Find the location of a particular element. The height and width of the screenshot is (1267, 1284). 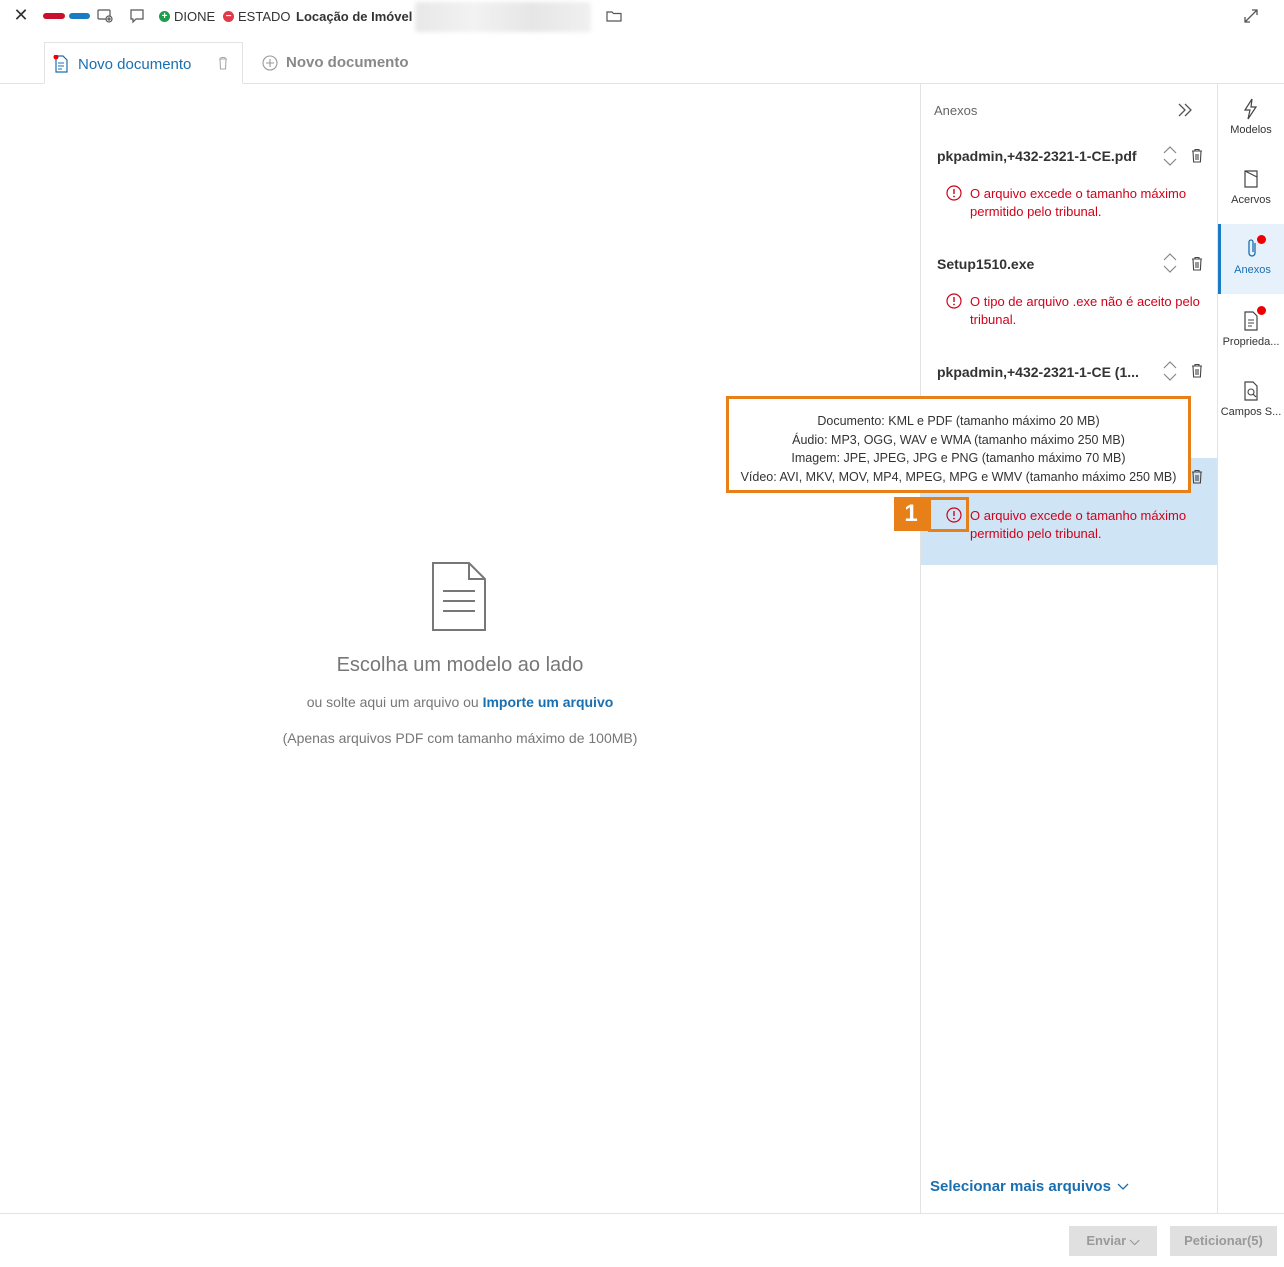

expand-icon is located at coordinates (1251, 16).